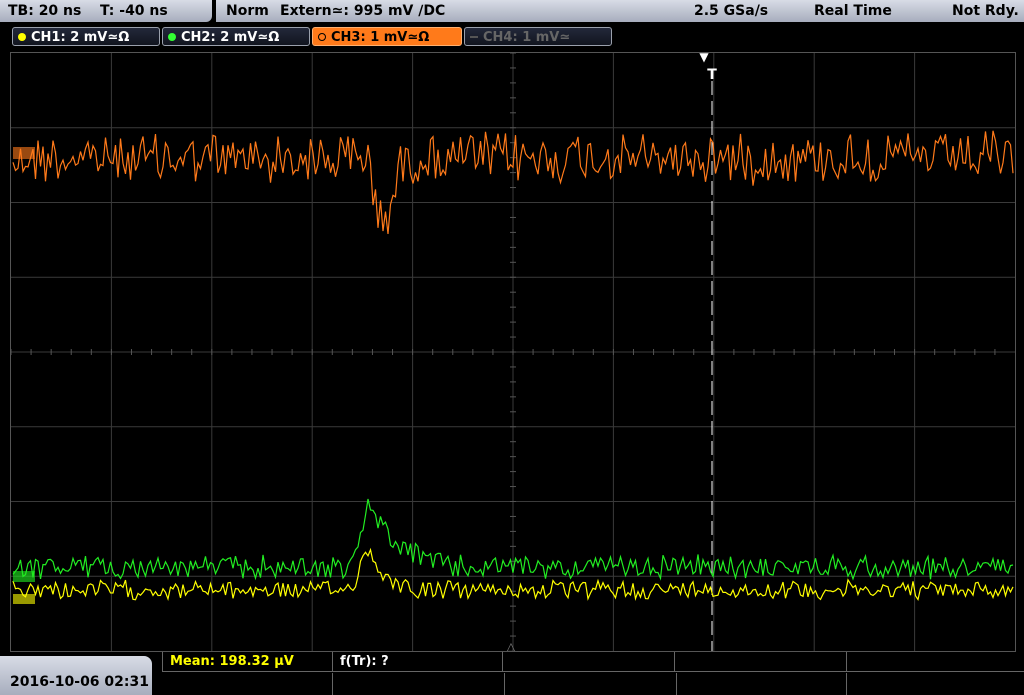  Describe the element at coordinates (712, 75) in the screenshot. I see `trigger-marker: T` at that location.